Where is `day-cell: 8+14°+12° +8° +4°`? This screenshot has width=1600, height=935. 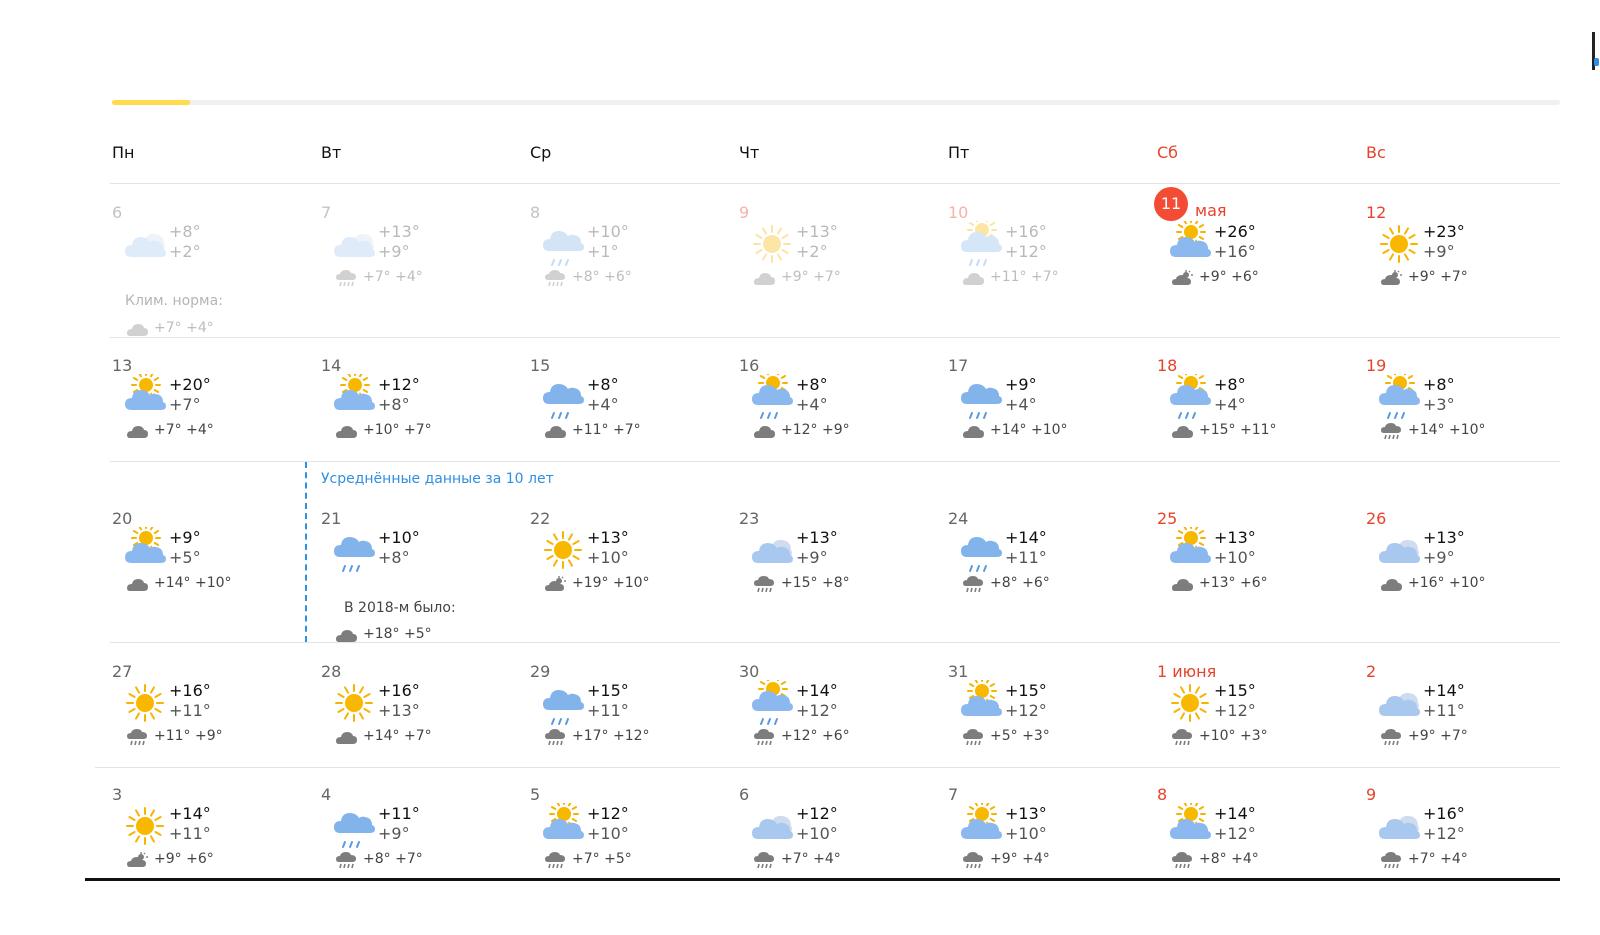
day-cell: 8+14°+12° +8° +4° is located at coordinates (1259, 860).